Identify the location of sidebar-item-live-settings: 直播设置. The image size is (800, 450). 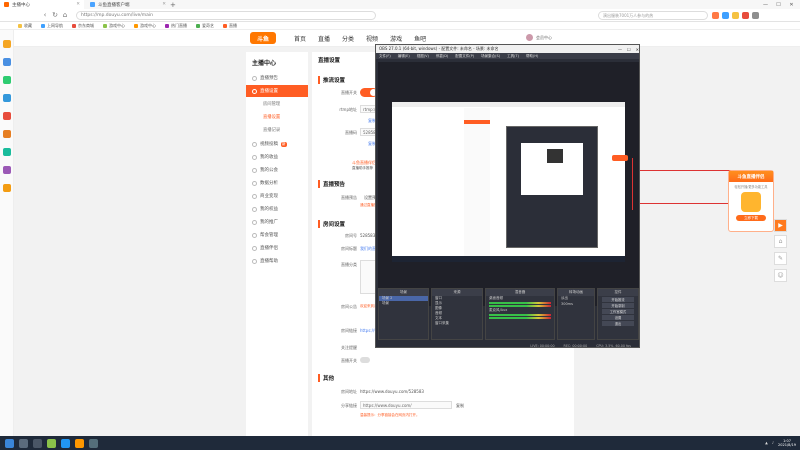
(277, 91).